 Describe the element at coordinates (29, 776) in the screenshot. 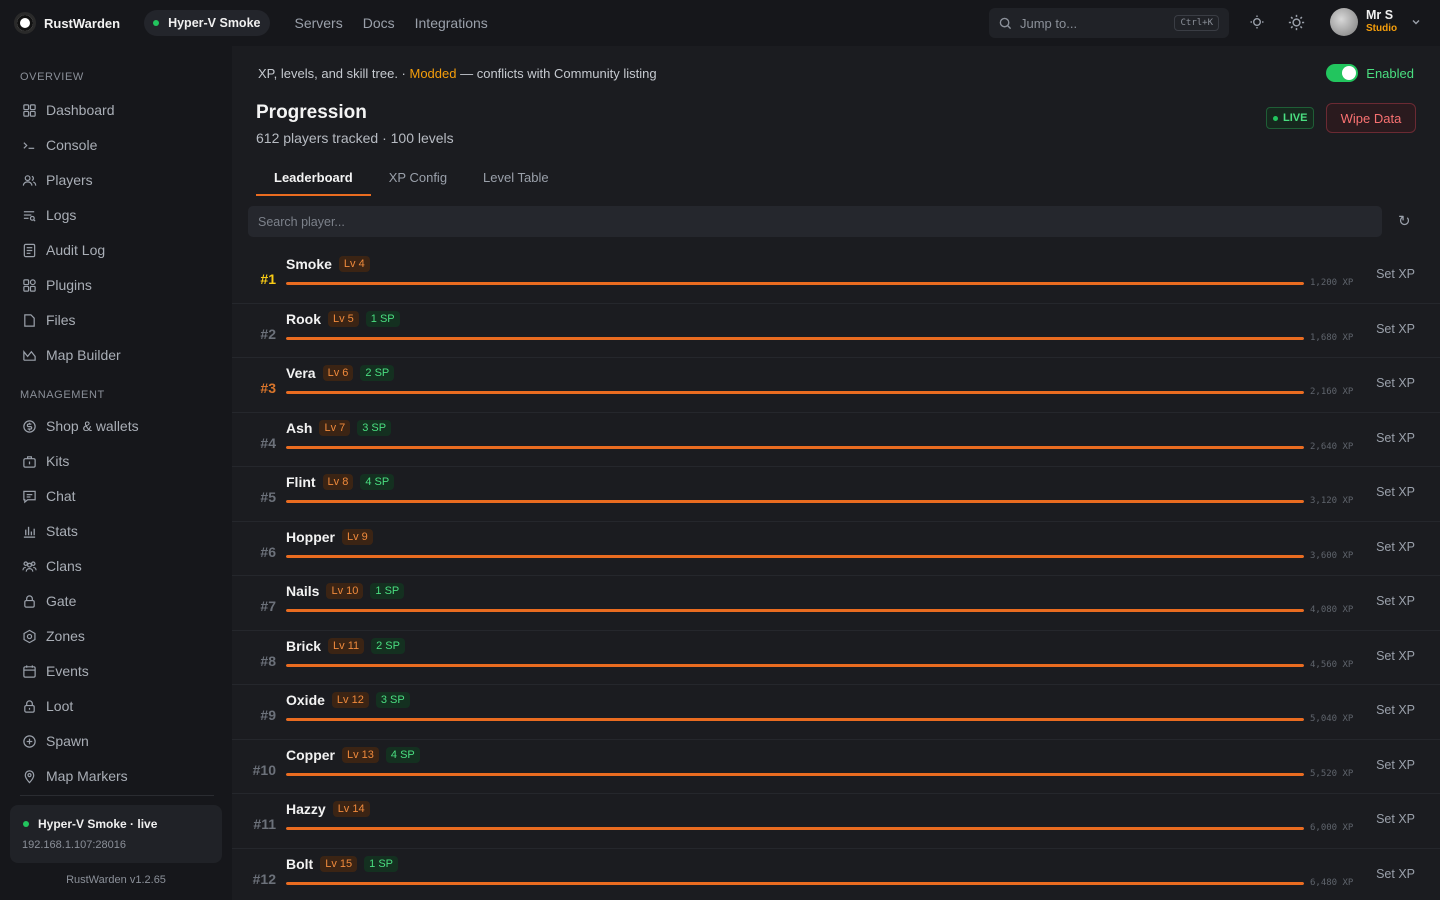

I see `pin-icon` at that location.